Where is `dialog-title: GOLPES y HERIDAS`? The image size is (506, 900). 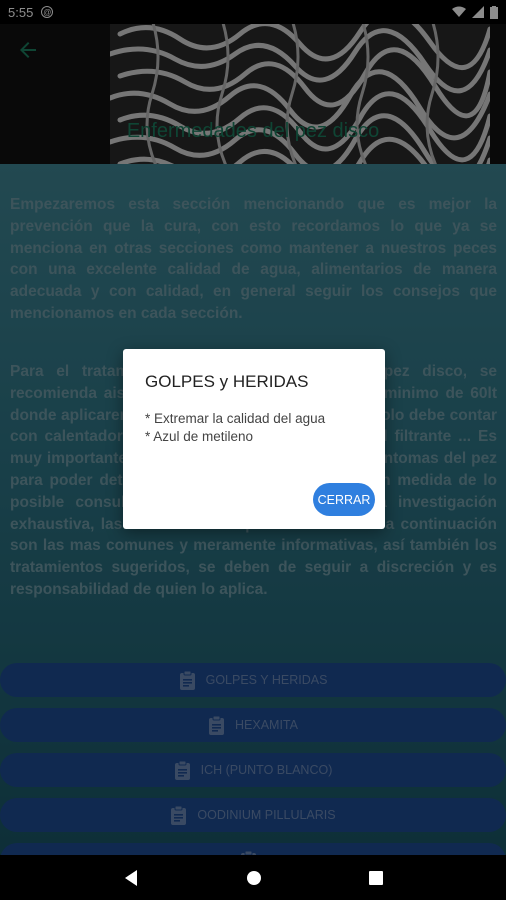
dialog-title: GOLPES y HERIDAS is located at coordinates (227, 381).